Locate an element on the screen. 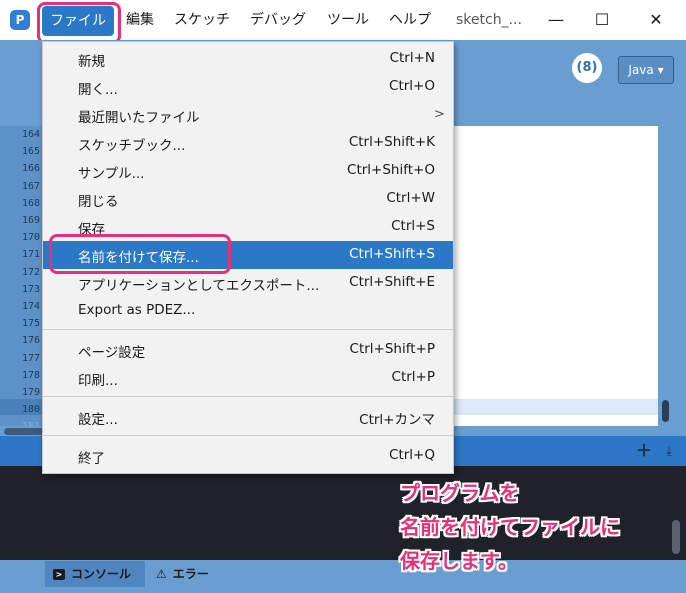  menu-help: ヘルプ is located at coordinates (410, 20).